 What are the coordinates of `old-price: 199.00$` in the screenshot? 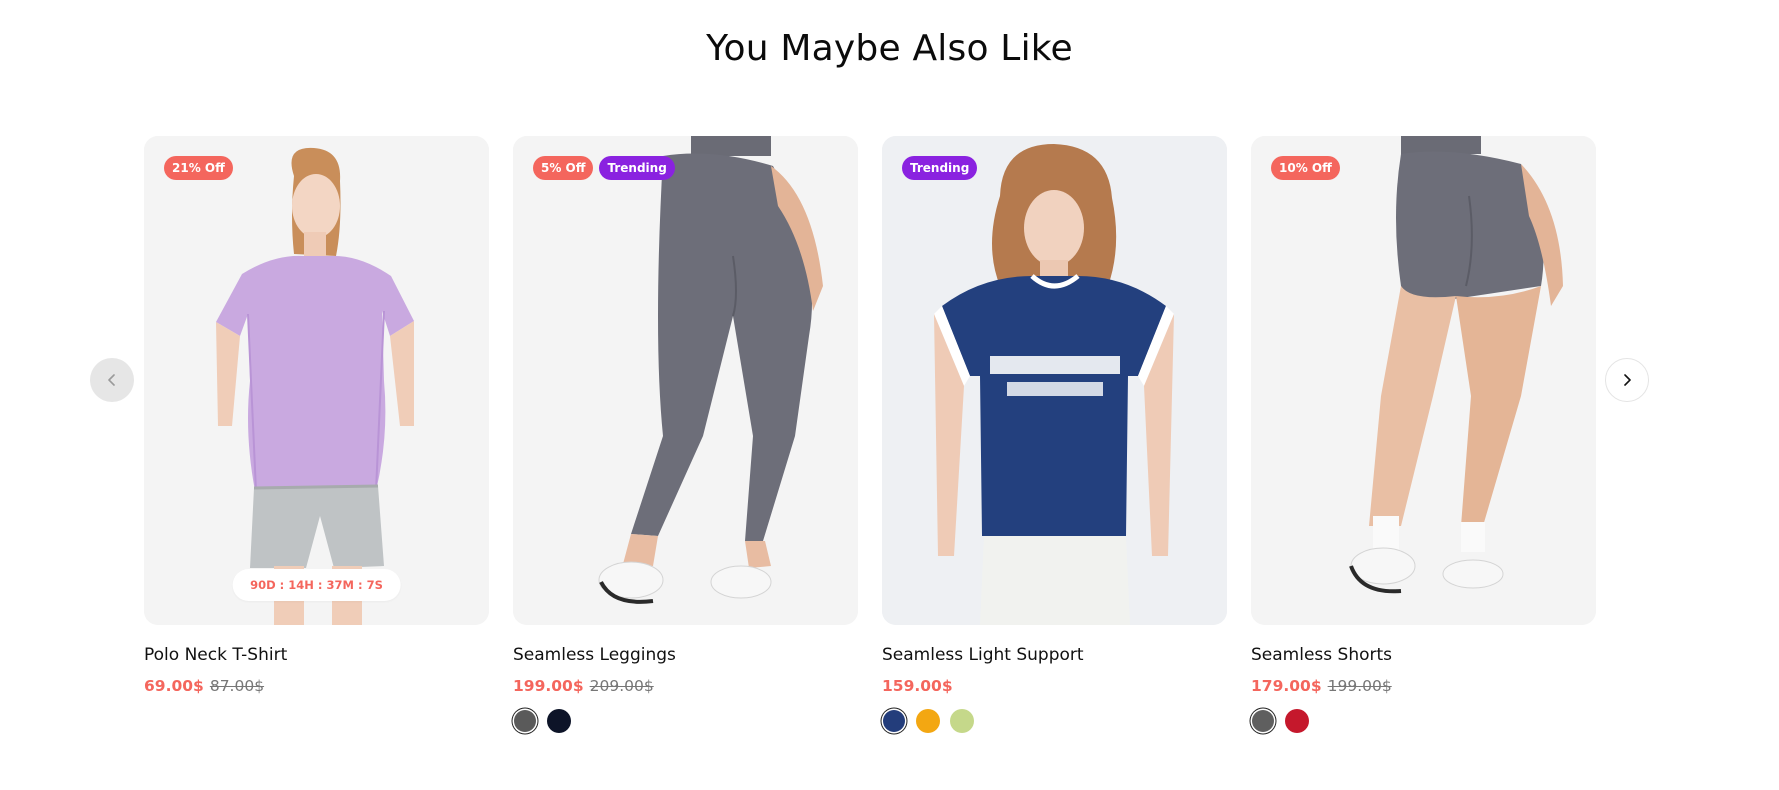 It's located at (1359, 686).